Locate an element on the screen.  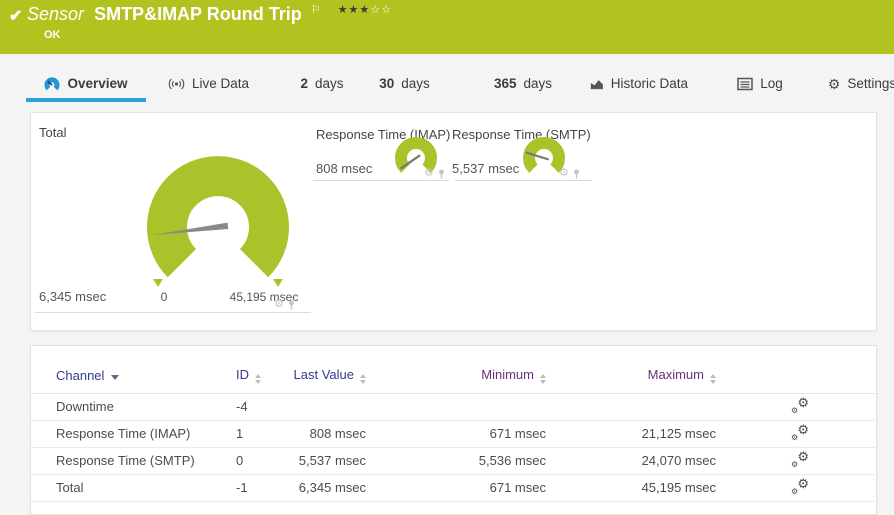
tab-30-days: 30 days is located at coordinates (404, 85).